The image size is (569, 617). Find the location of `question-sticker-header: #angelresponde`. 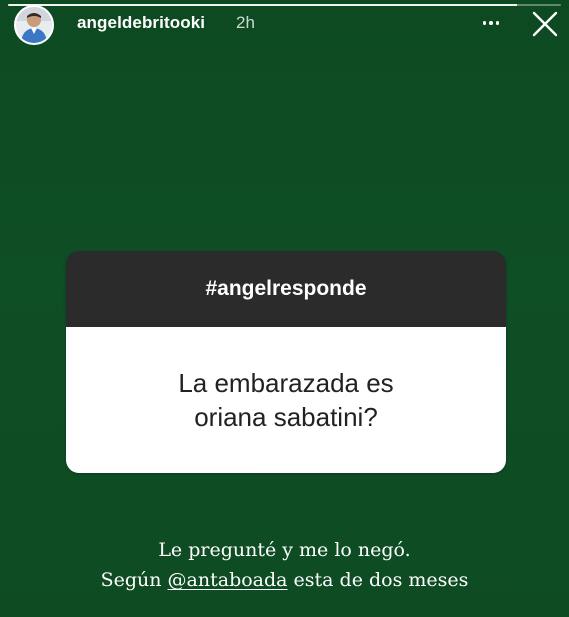

question-sticker-header: #angelresponde is located at coordinates (286, 289).